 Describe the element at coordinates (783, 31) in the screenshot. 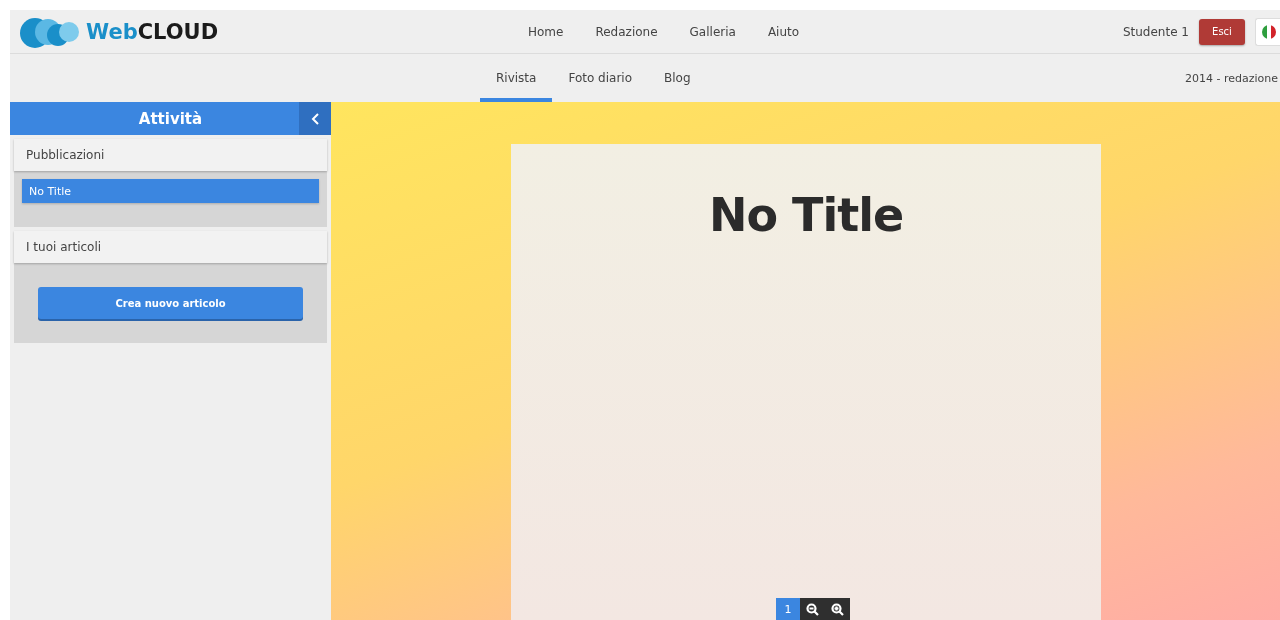

I see `nav-link: Aiuto` at that location.